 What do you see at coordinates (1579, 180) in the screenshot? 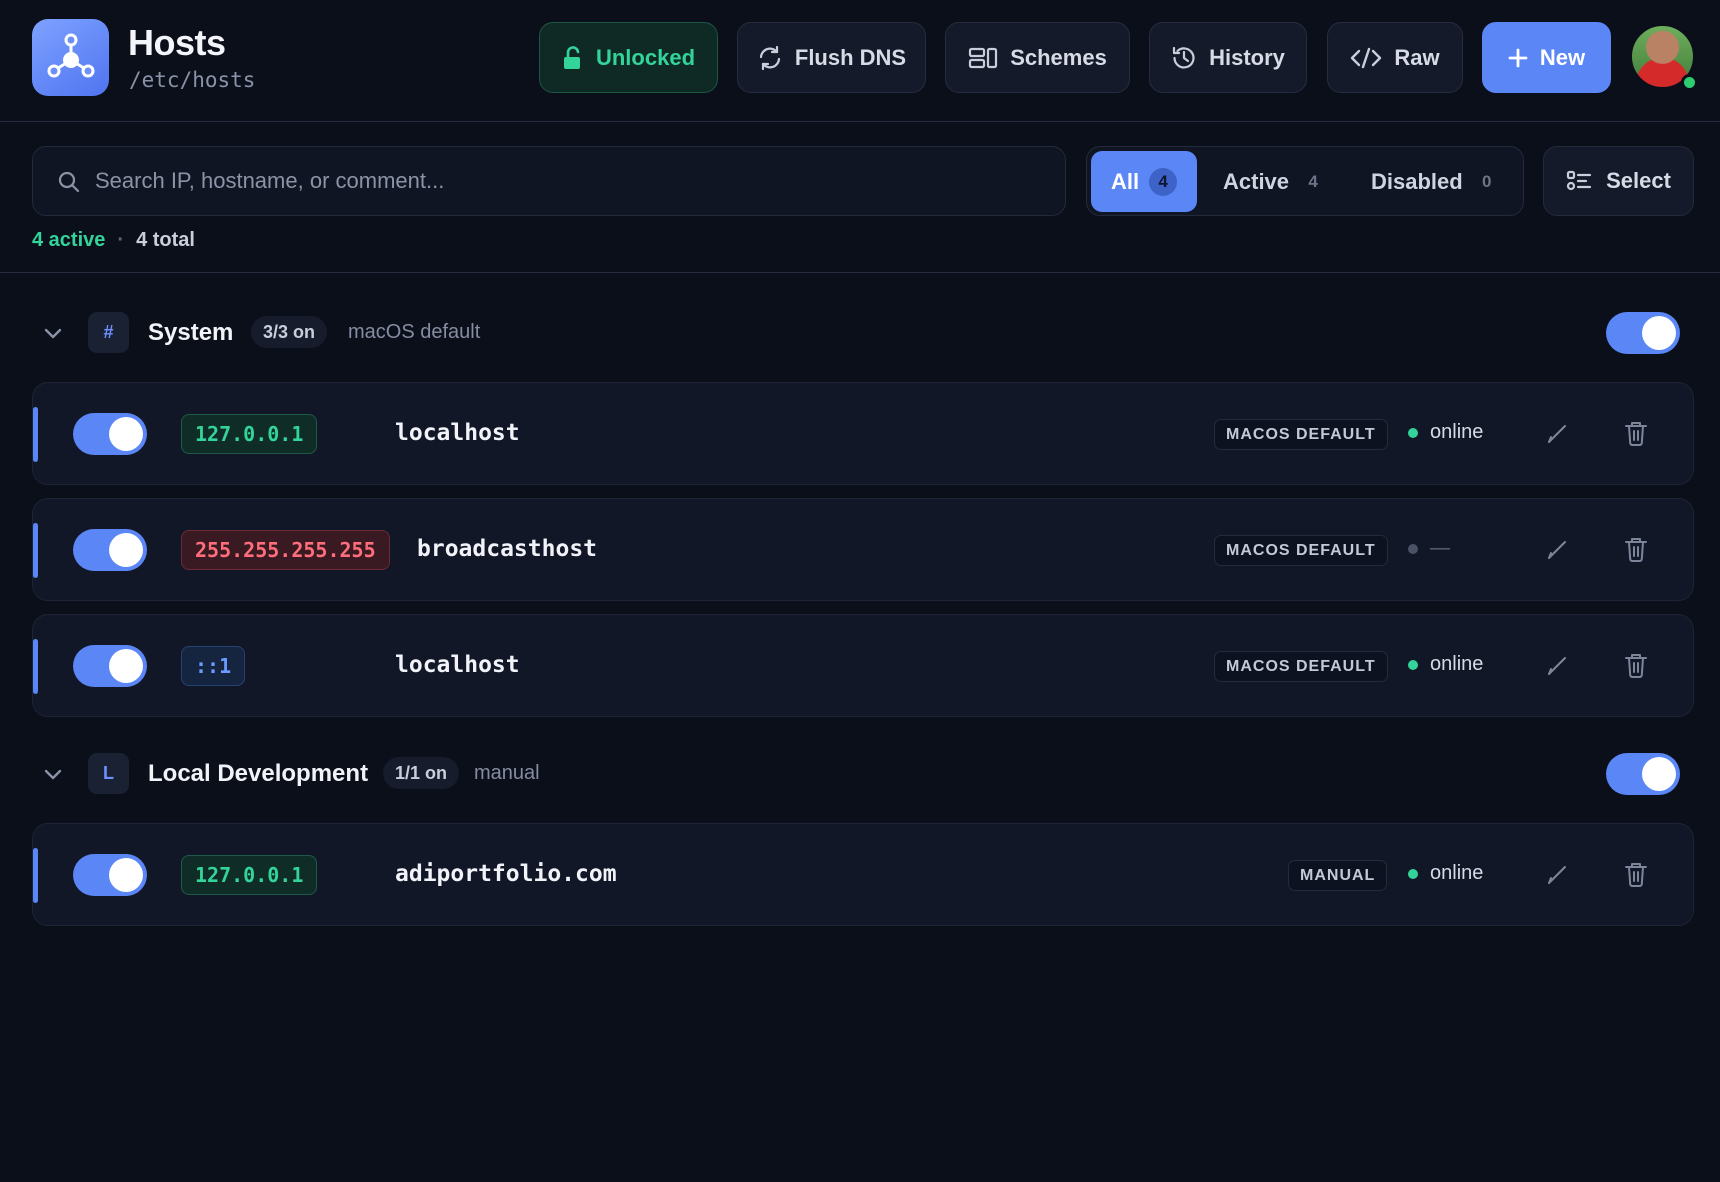
I see `checklist-icon` at bounding box center [1579, 180].